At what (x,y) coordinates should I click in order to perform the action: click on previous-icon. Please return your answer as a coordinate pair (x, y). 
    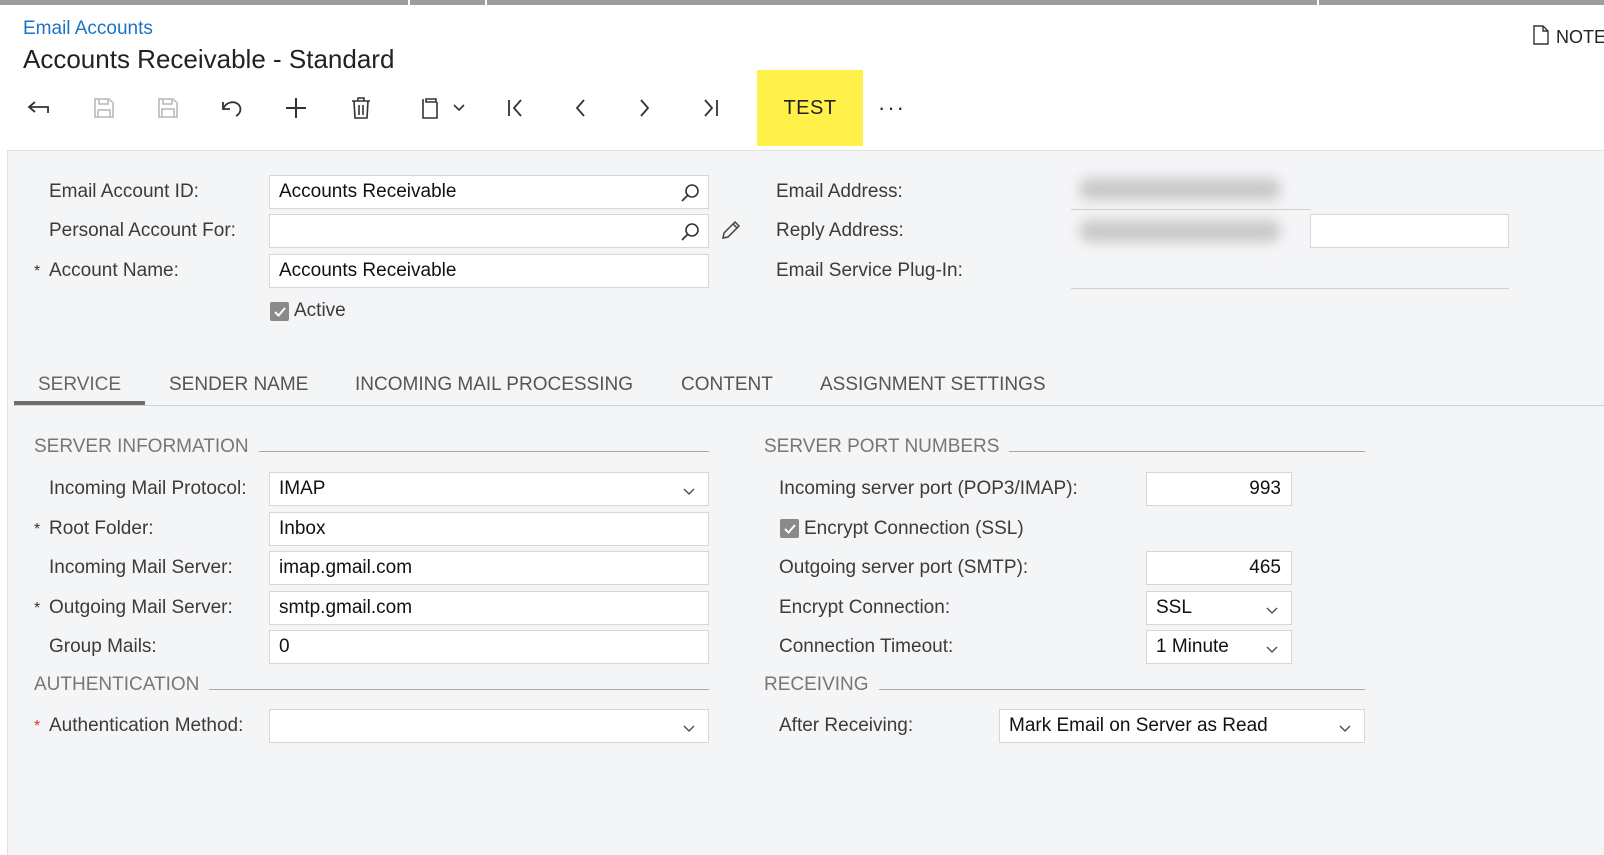
    Looking at the image, I should click on (580, 108).